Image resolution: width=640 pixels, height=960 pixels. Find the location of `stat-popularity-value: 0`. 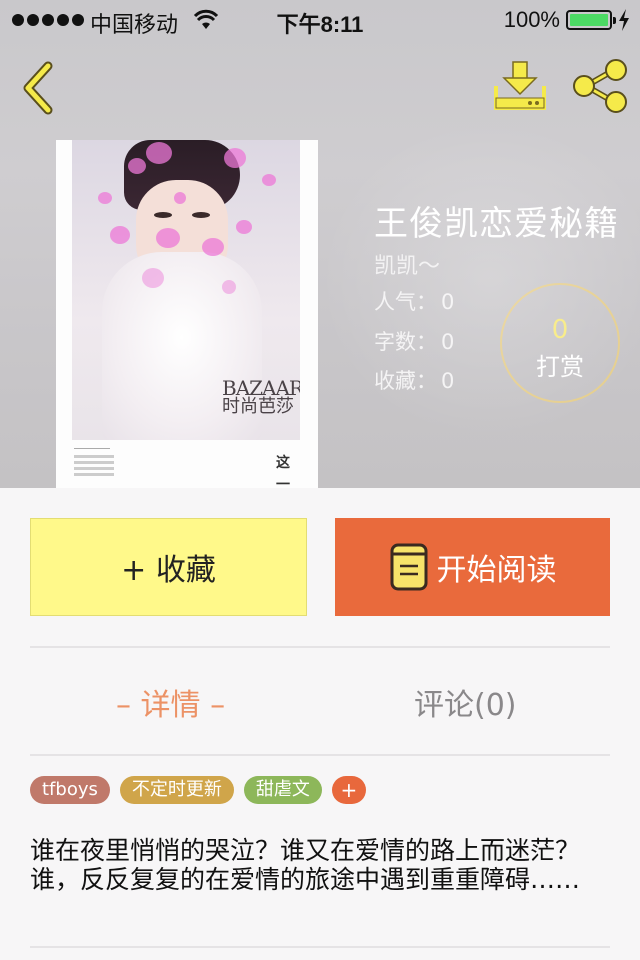

stat-popularity-value: 0 is located at coordinates (448, 302).